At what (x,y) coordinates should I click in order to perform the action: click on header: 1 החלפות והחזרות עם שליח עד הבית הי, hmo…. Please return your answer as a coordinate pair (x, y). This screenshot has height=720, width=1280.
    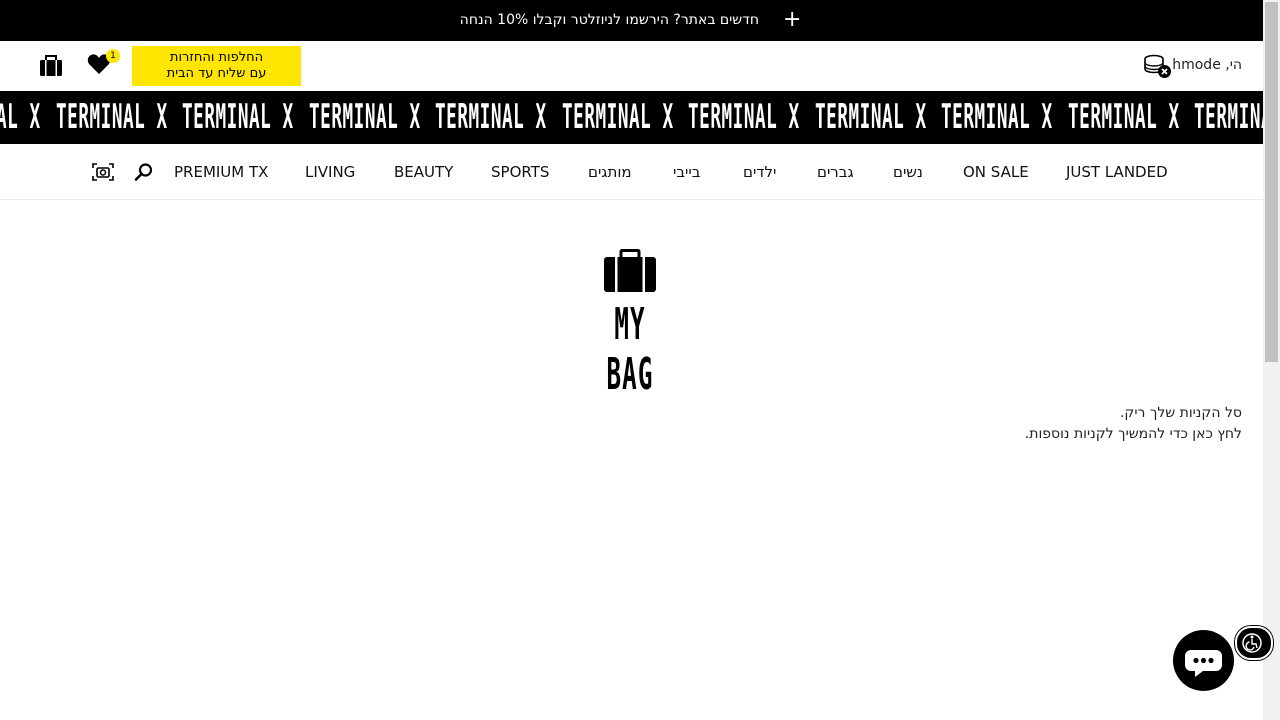
    Looking at the image, I should click on (631, 66).